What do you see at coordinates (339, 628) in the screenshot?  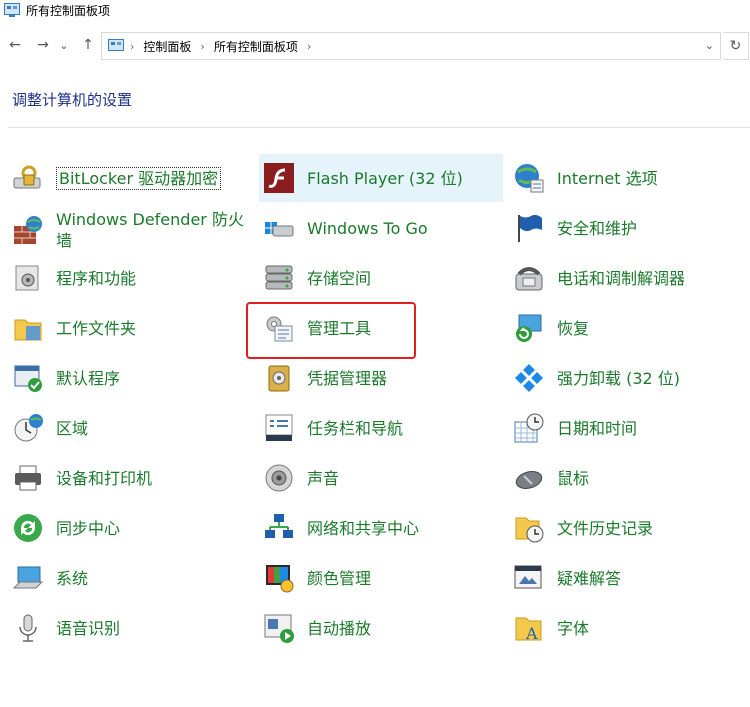 I see `item-label: 自动播放` at bounding box center [339, 628].